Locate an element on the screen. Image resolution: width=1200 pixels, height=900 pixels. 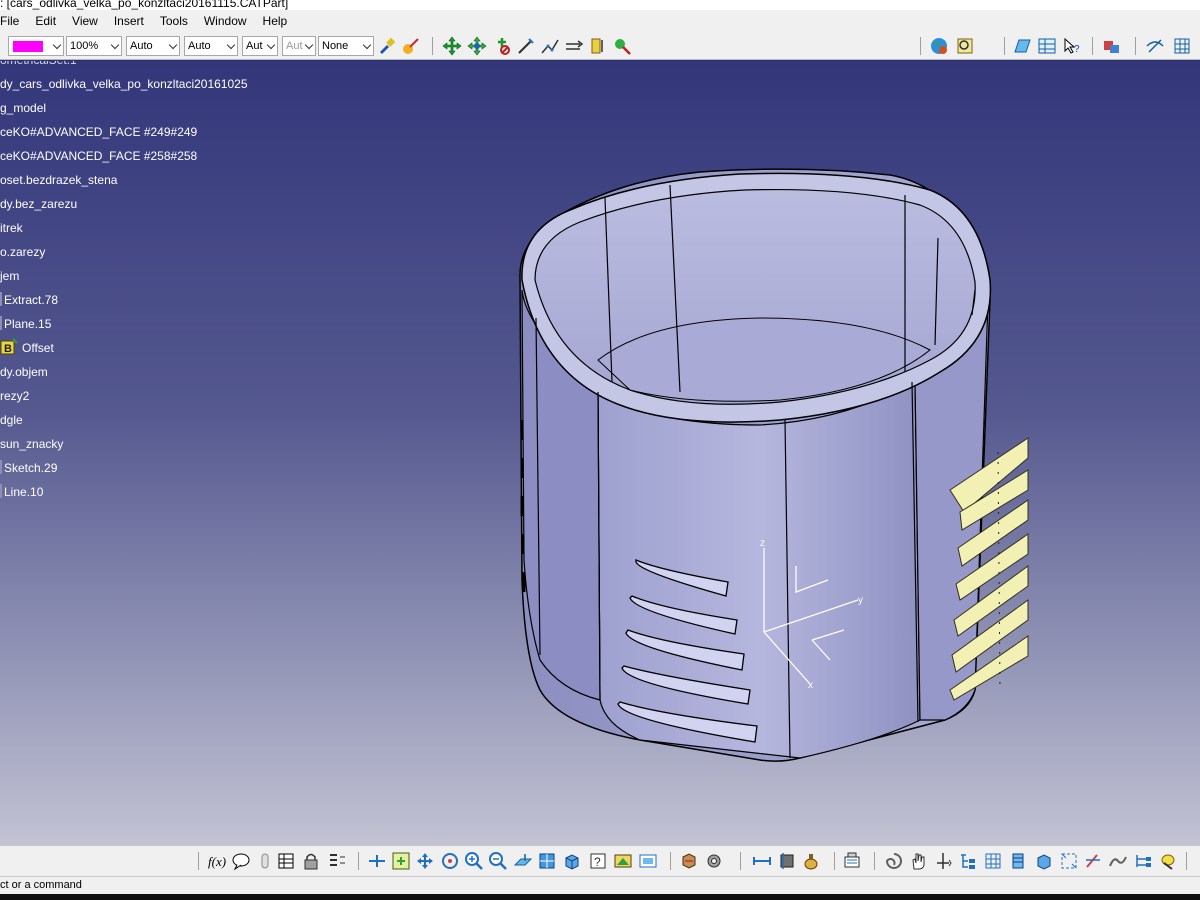
menu-file: File is located at coordinates (14, 21).